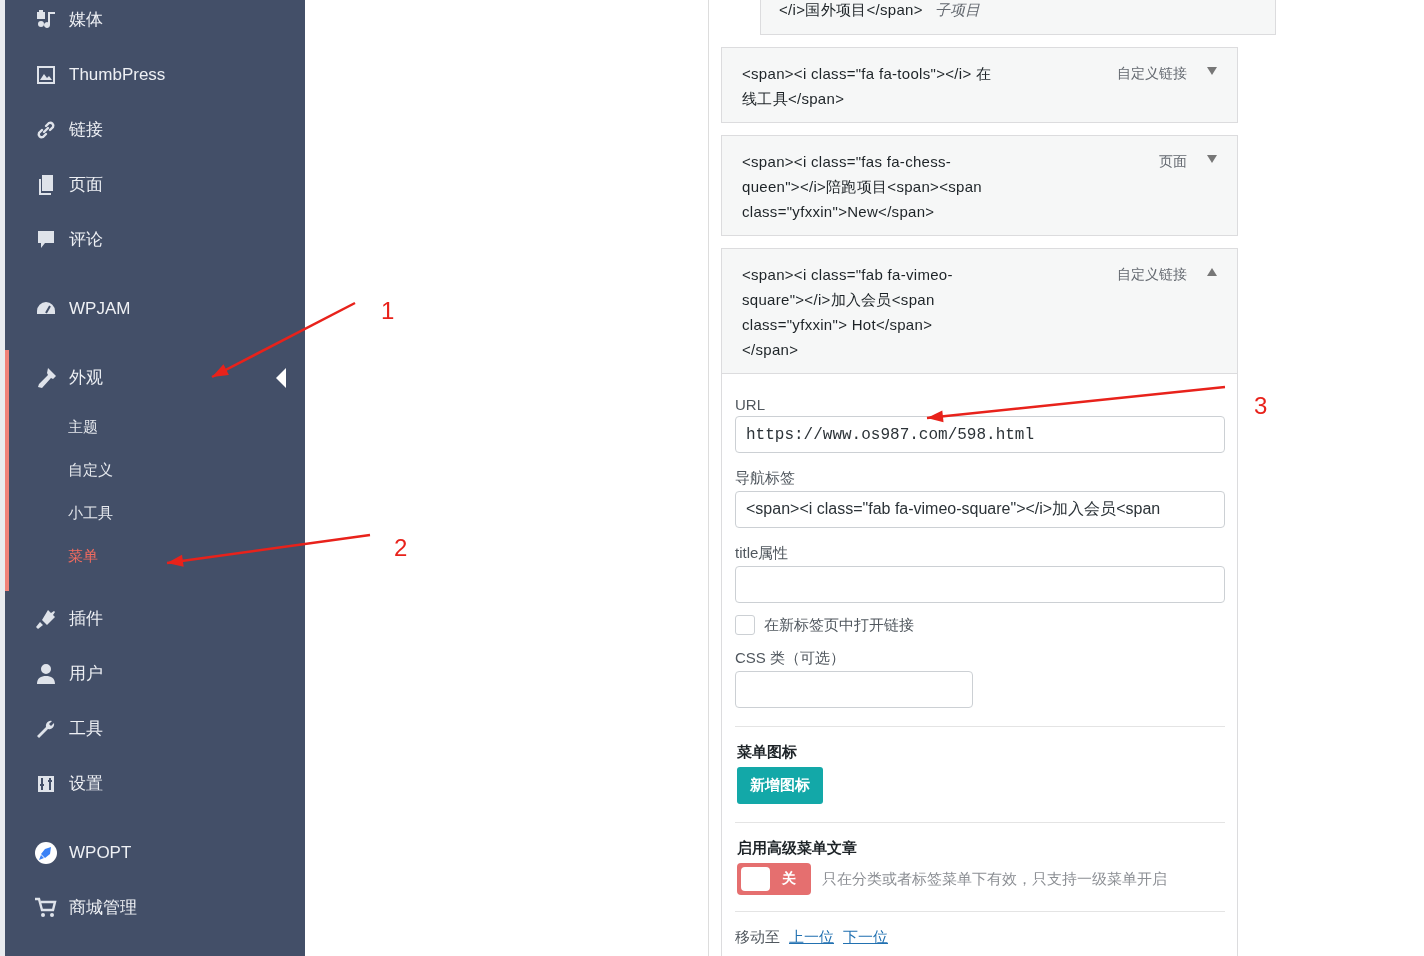  What do you see at coordinates (155, 618) in the screenshot?
I see `sidebar-item: 插件` at bounding box center [155, 618].